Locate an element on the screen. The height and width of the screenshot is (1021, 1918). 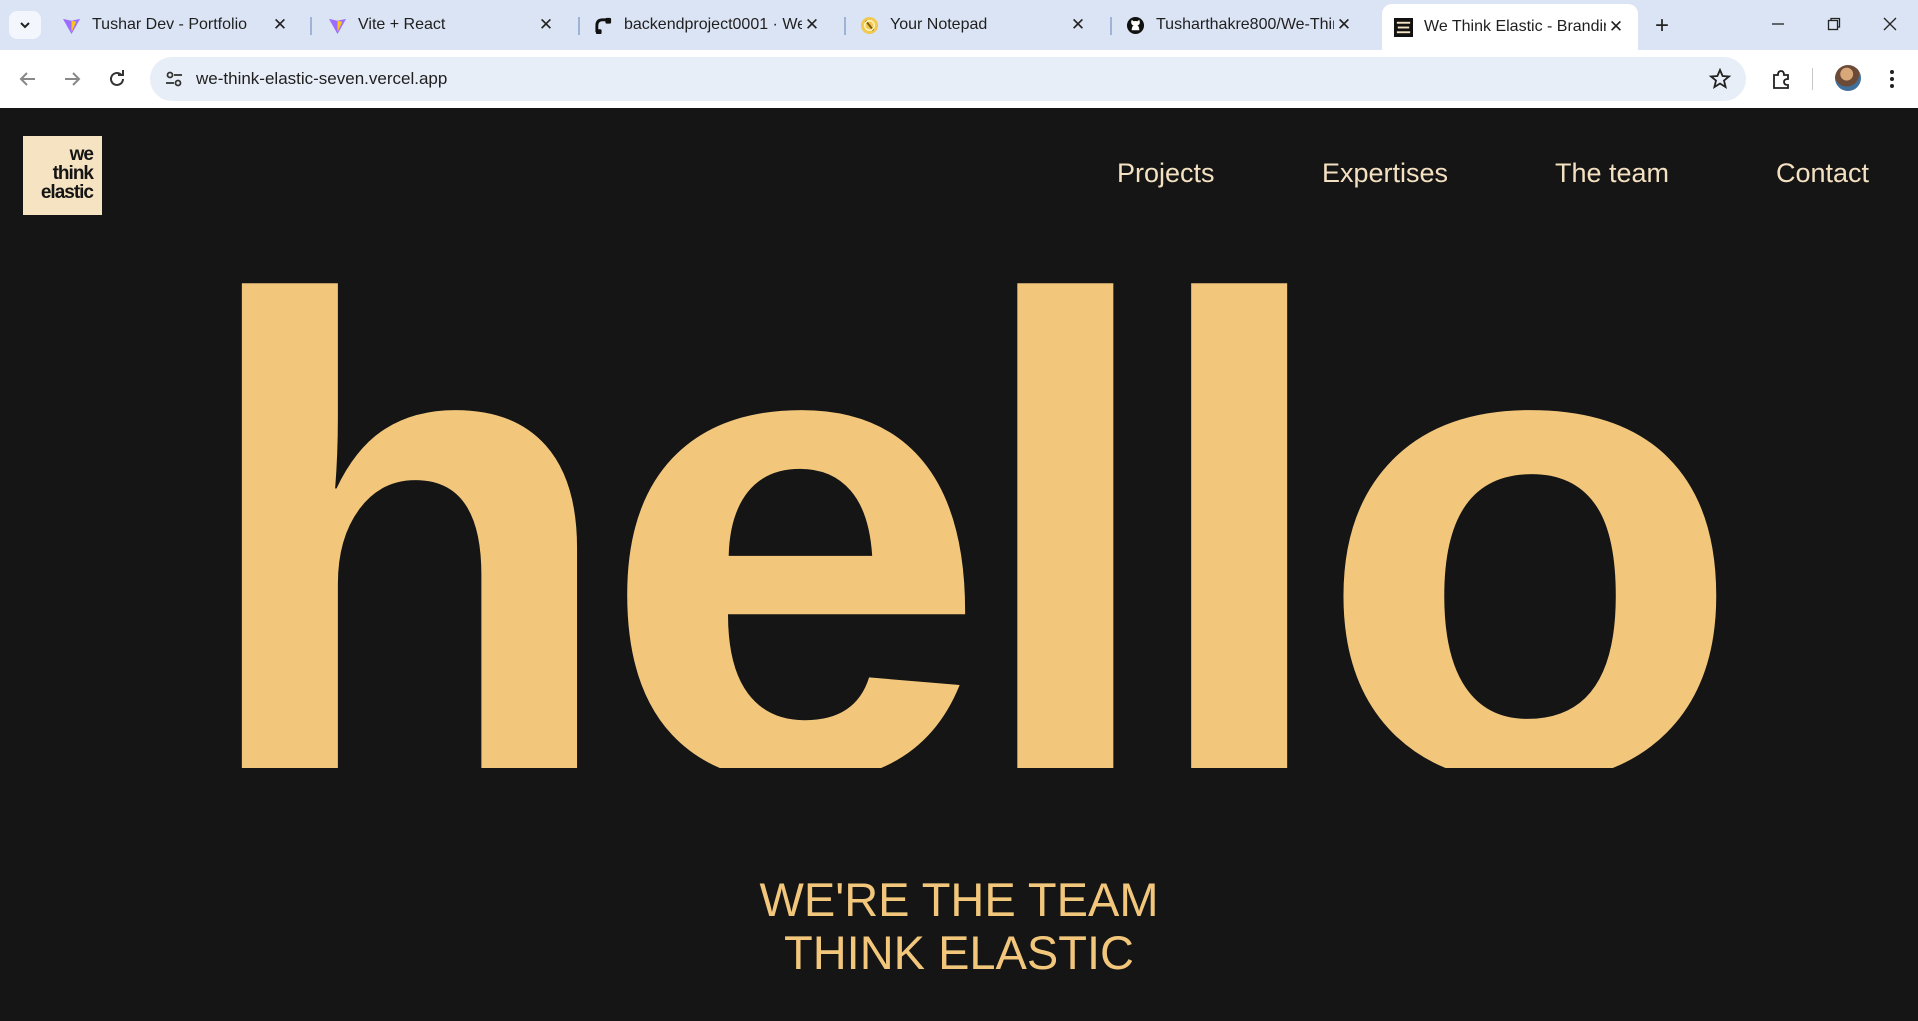
logo-line: elastic is located at coordinates (67, 192).